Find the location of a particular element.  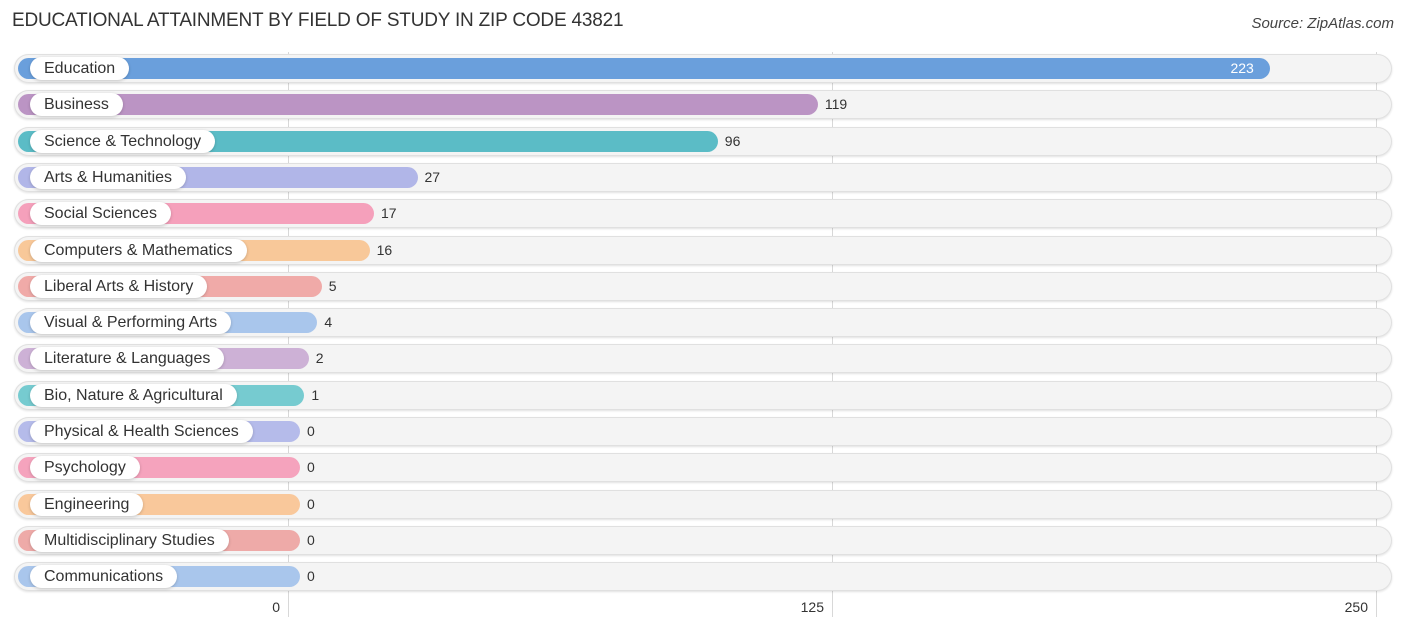

category-label: Communications is located at coordinates (104, 577).